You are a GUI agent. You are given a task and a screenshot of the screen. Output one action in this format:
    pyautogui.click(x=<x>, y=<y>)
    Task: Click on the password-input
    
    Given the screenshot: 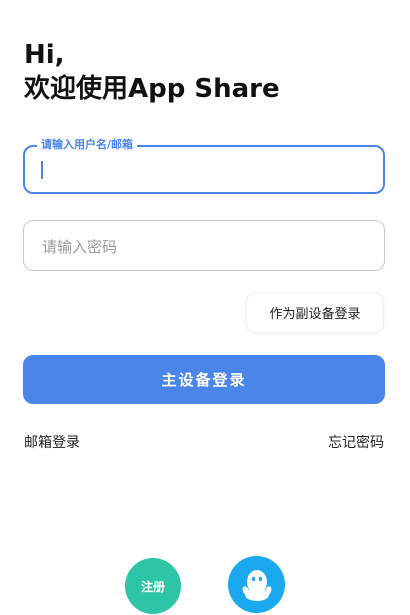 What is the action you would take?
    pyautogui.click(x=202, y=247)
    